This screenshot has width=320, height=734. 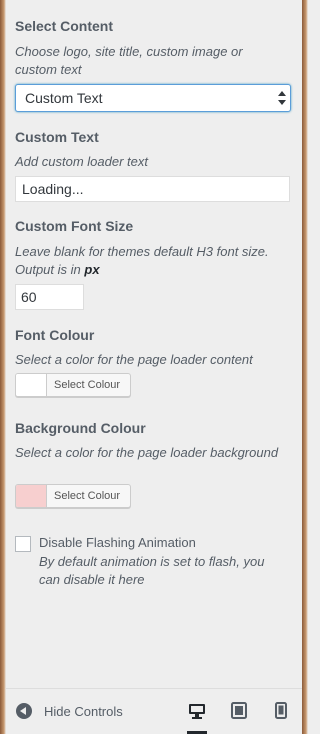 What do you see at coordinates (64, 26) in the screenshot?
I see `select-content-title: Select Content` at bounding box center [64, 26].